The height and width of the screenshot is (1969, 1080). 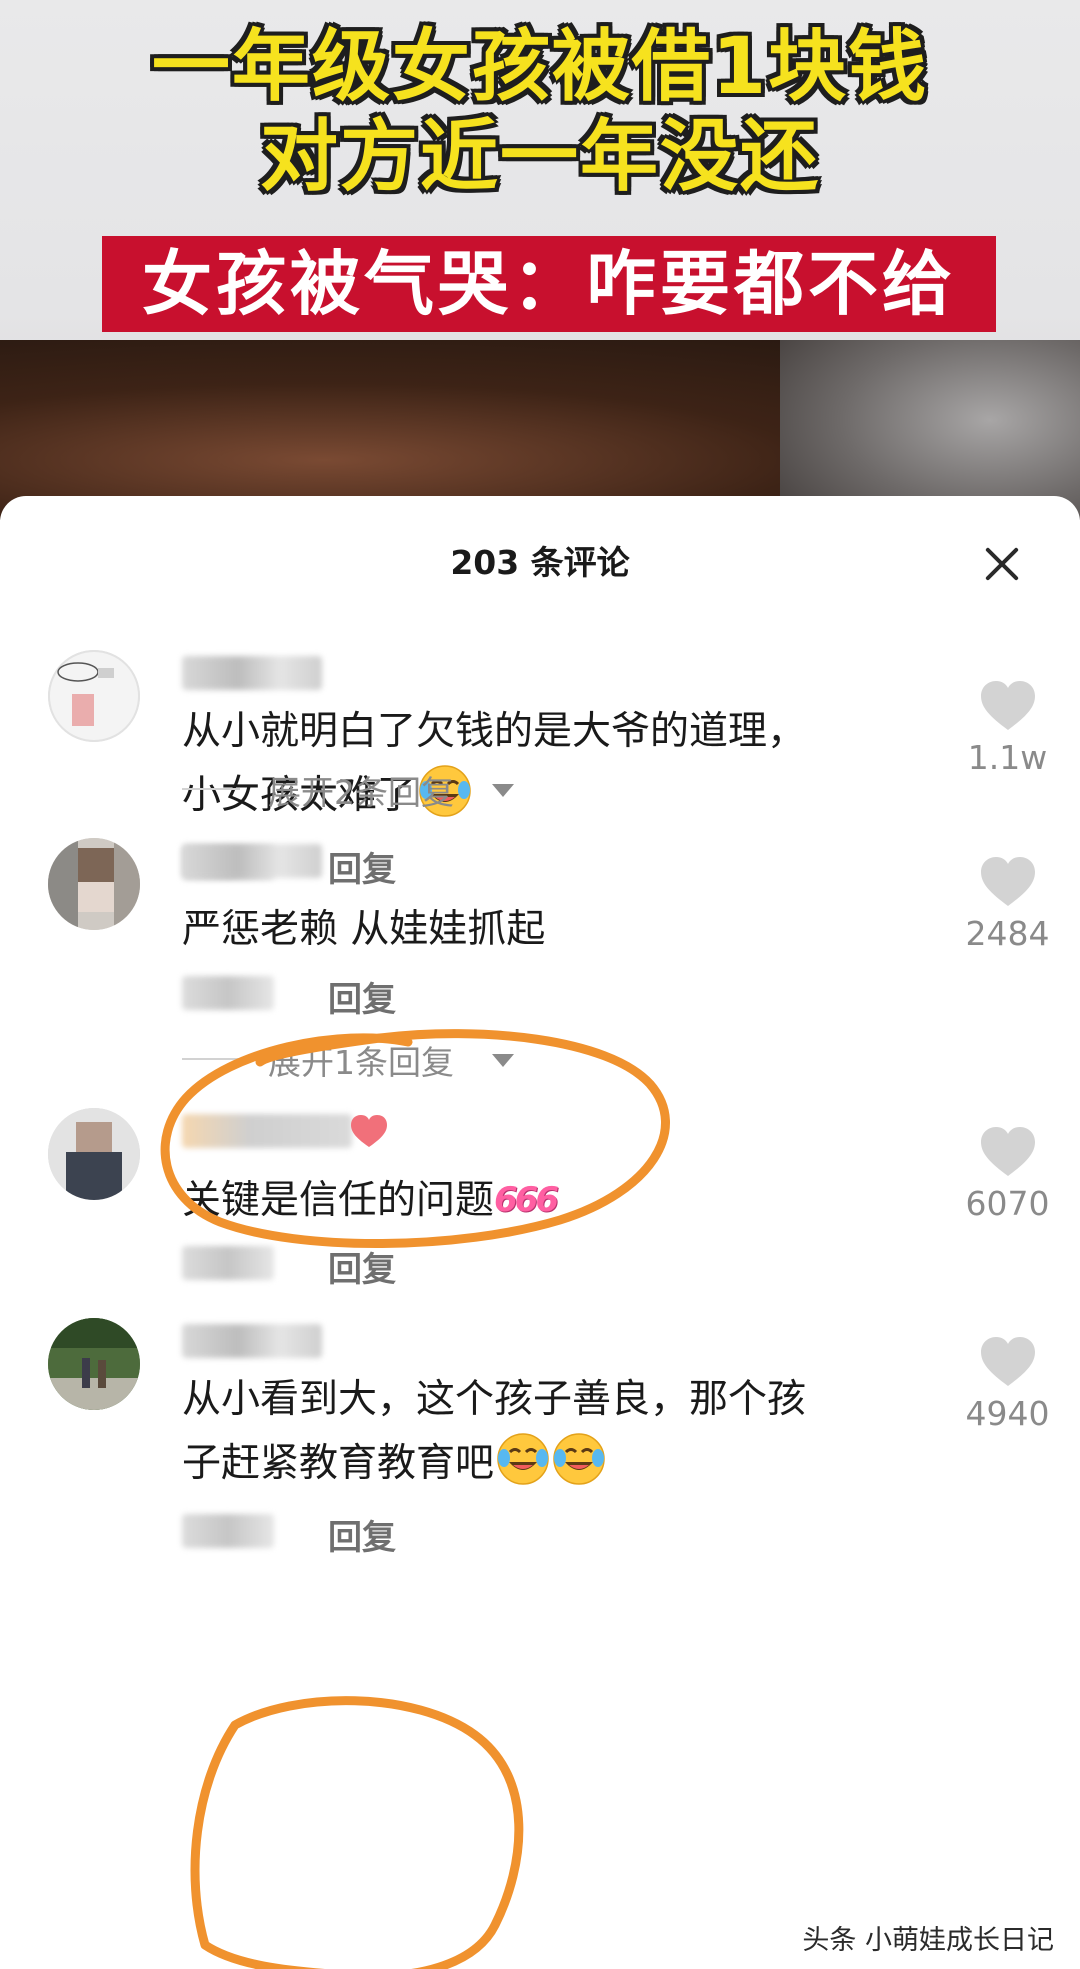 What do you see at coordinates (526, 1200) in the screenshot?
I see `sticker-666: 666` at bounding box center [526, 1200].